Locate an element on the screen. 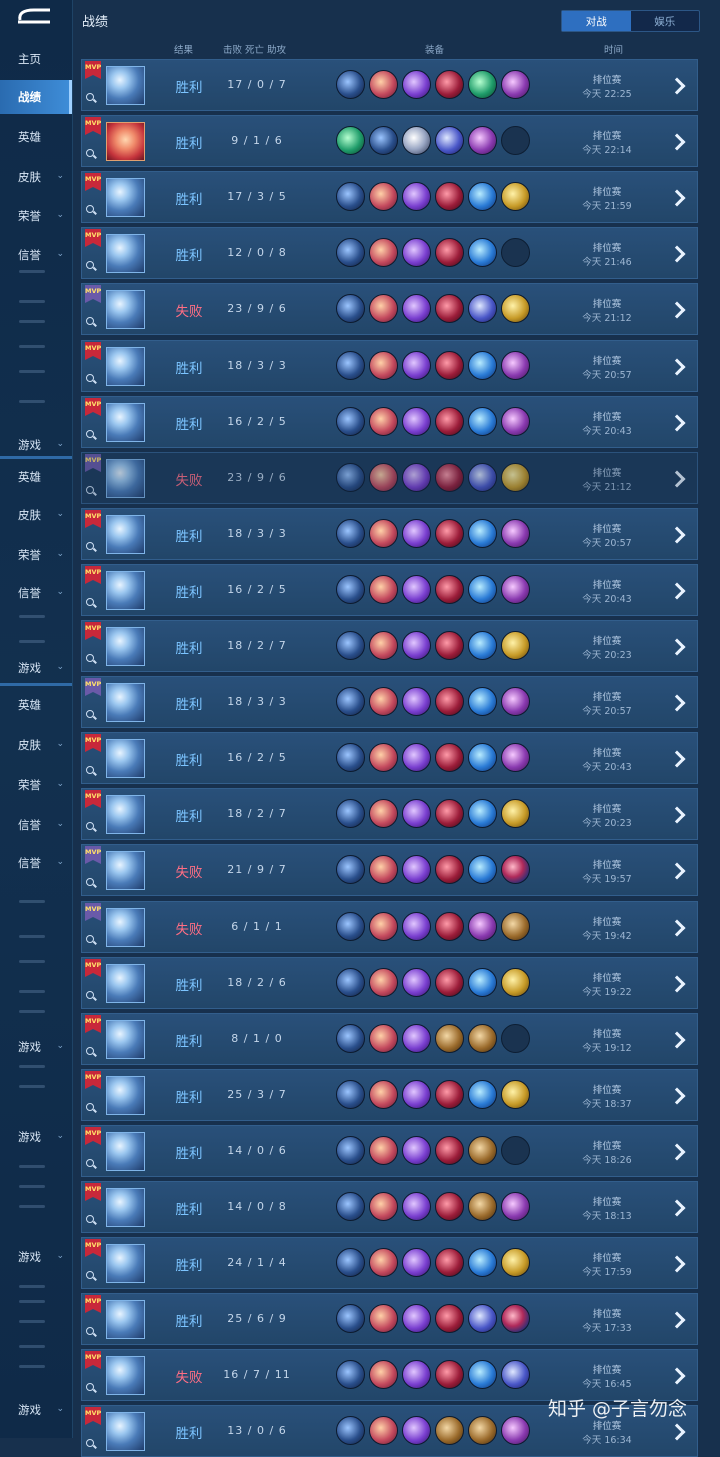  boot-item-icon is located at coordinates (350, 1430).